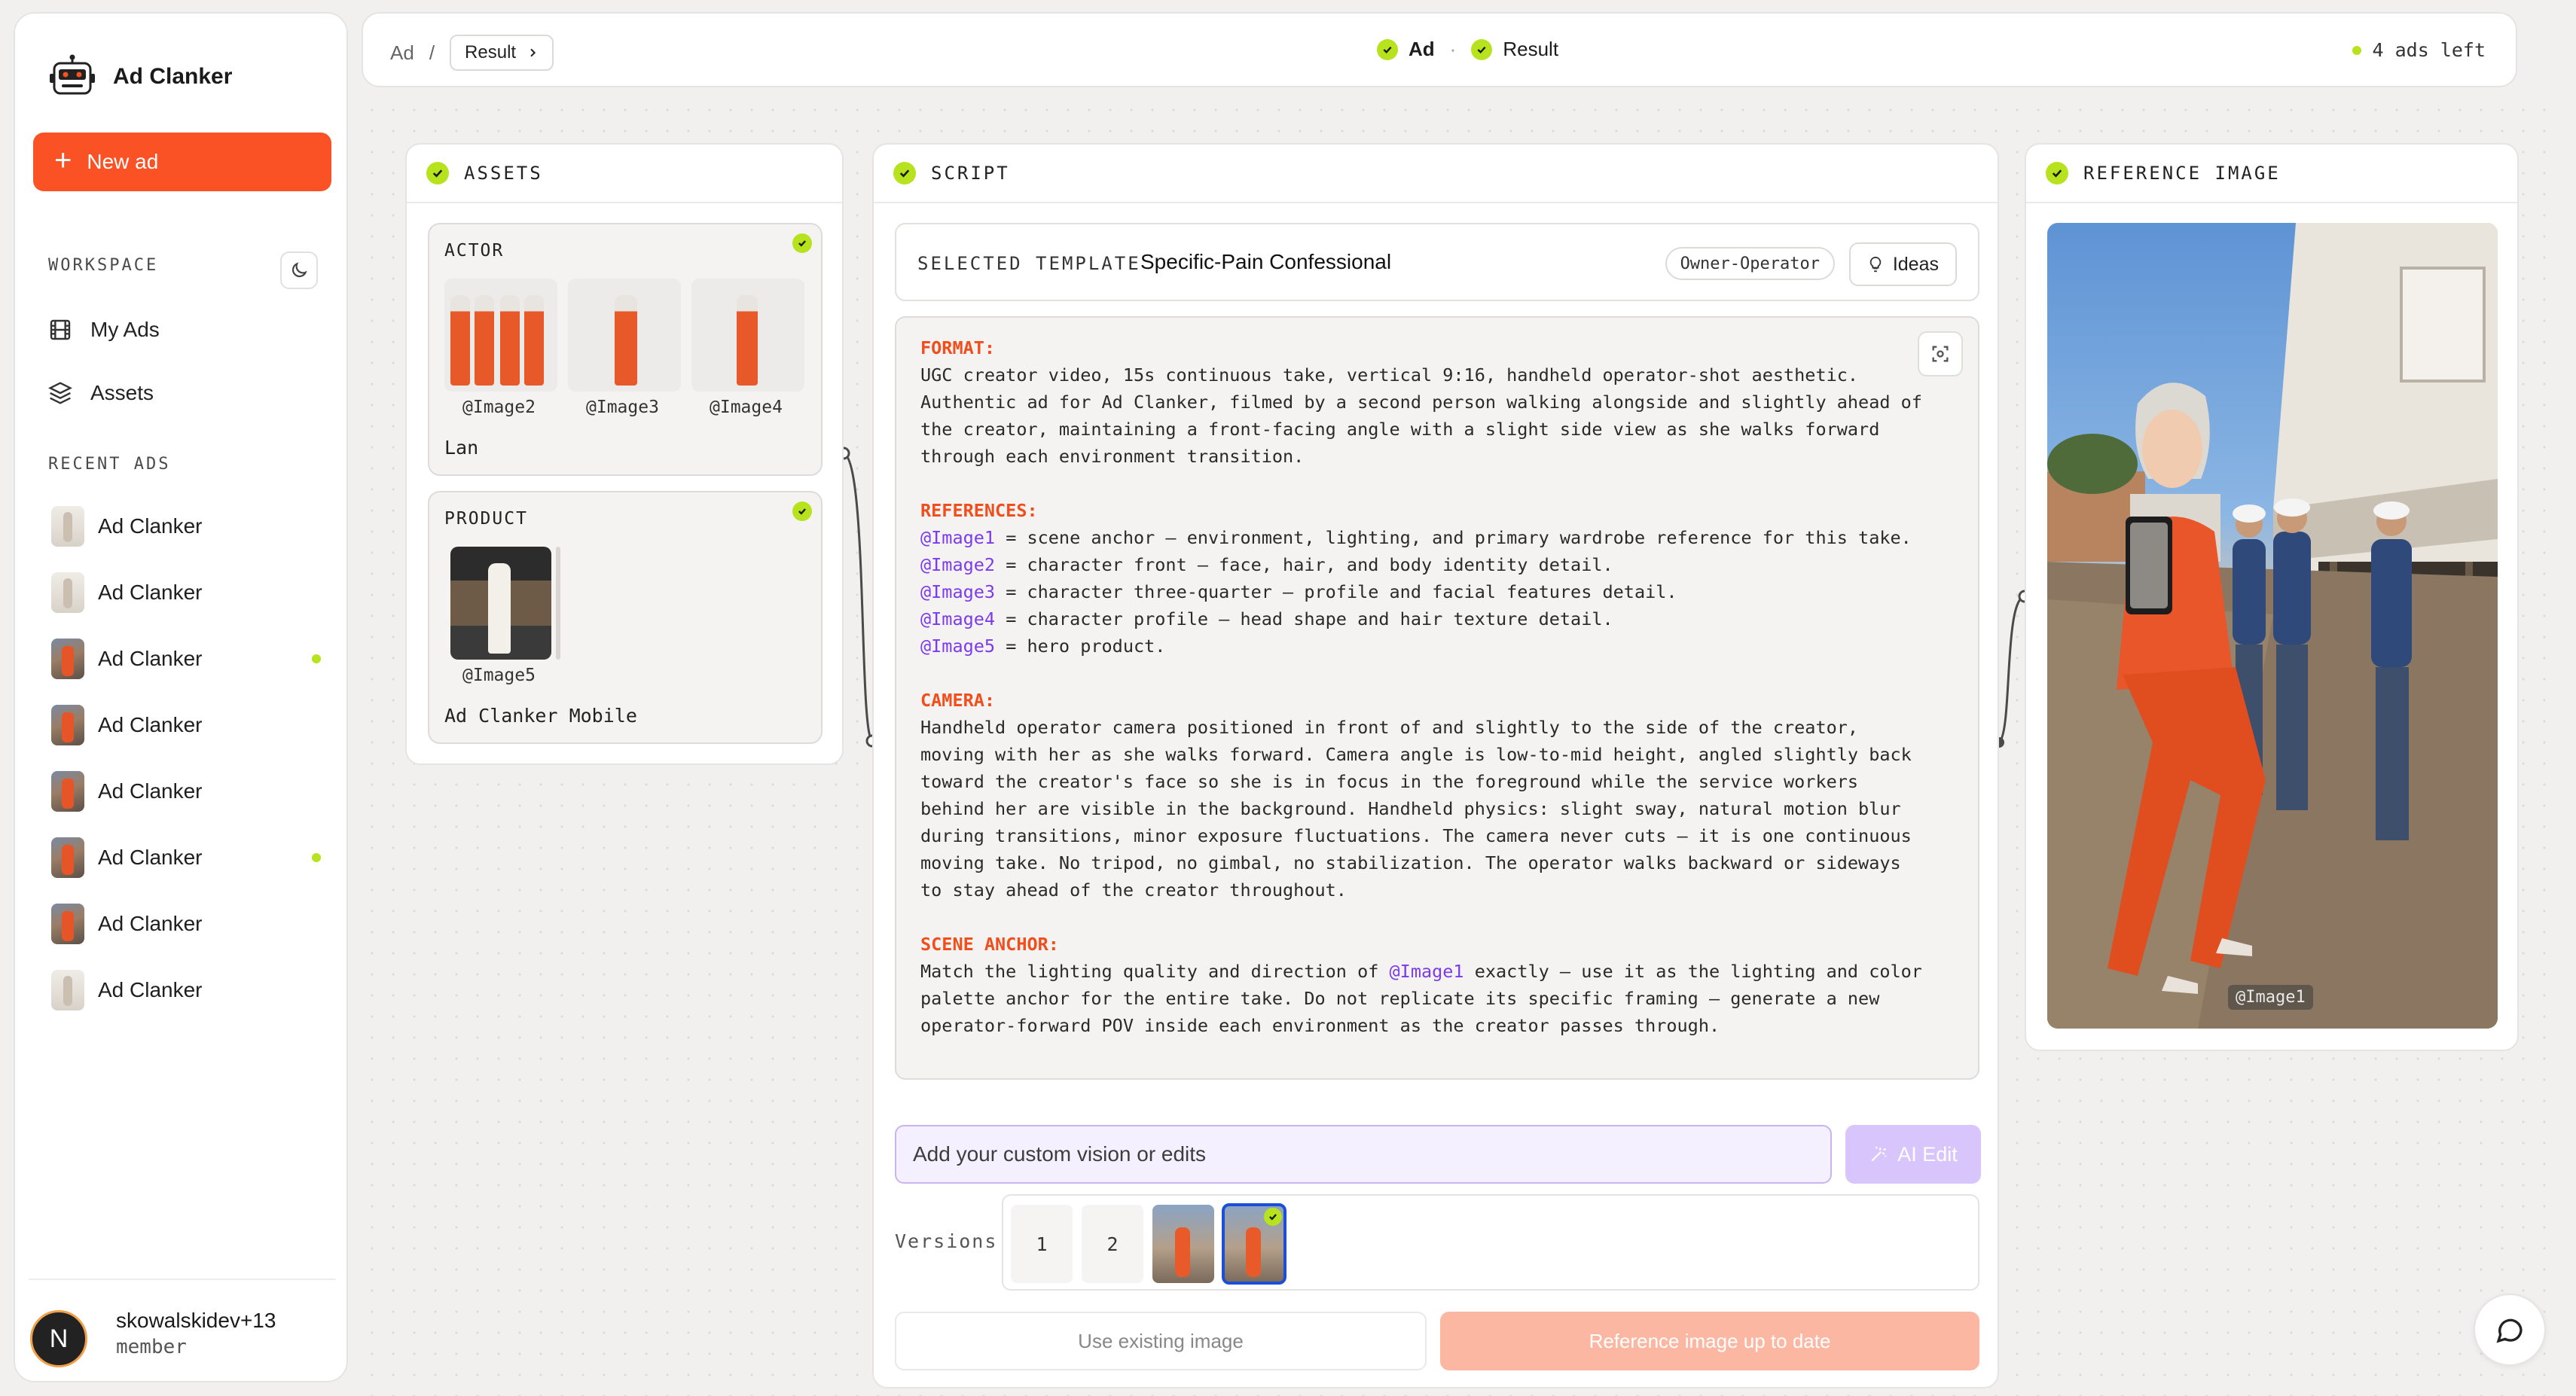 The width and height of the screenshot is (2576, 1396). Describe the element at coordinates (402, 53) in the screenshot. I see `breadcrumb-ad: Ad` at that location.